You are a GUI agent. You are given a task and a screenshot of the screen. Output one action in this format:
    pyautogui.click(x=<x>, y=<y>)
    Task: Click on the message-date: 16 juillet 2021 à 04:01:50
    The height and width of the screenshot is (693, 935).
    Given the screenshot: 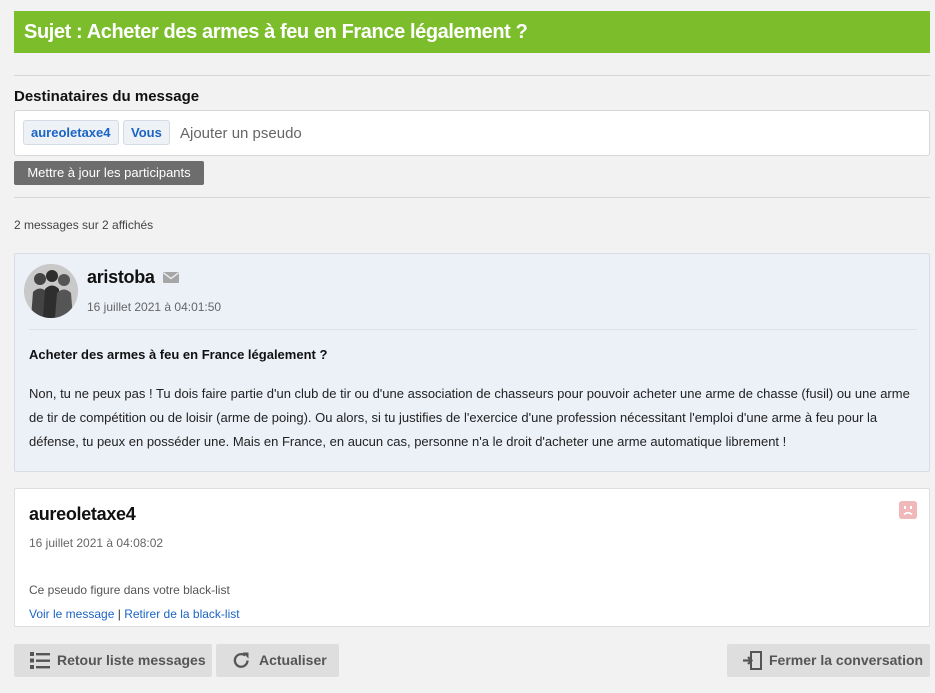 What is the action you would take?
    pyautogui.click(x=154, y=307)
    